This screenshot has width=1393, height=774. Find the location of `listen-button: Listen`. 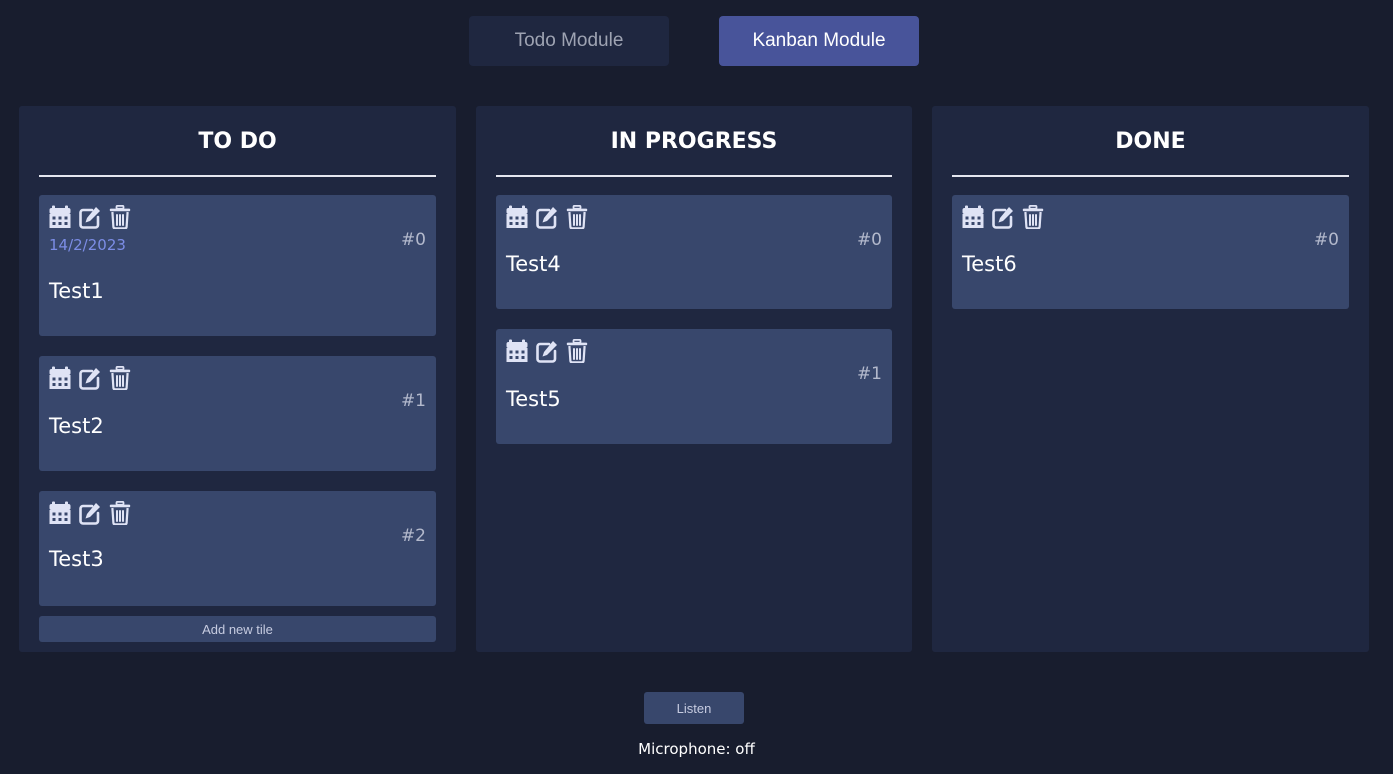

listen-button: Listen is located at coordinates (694, 708).